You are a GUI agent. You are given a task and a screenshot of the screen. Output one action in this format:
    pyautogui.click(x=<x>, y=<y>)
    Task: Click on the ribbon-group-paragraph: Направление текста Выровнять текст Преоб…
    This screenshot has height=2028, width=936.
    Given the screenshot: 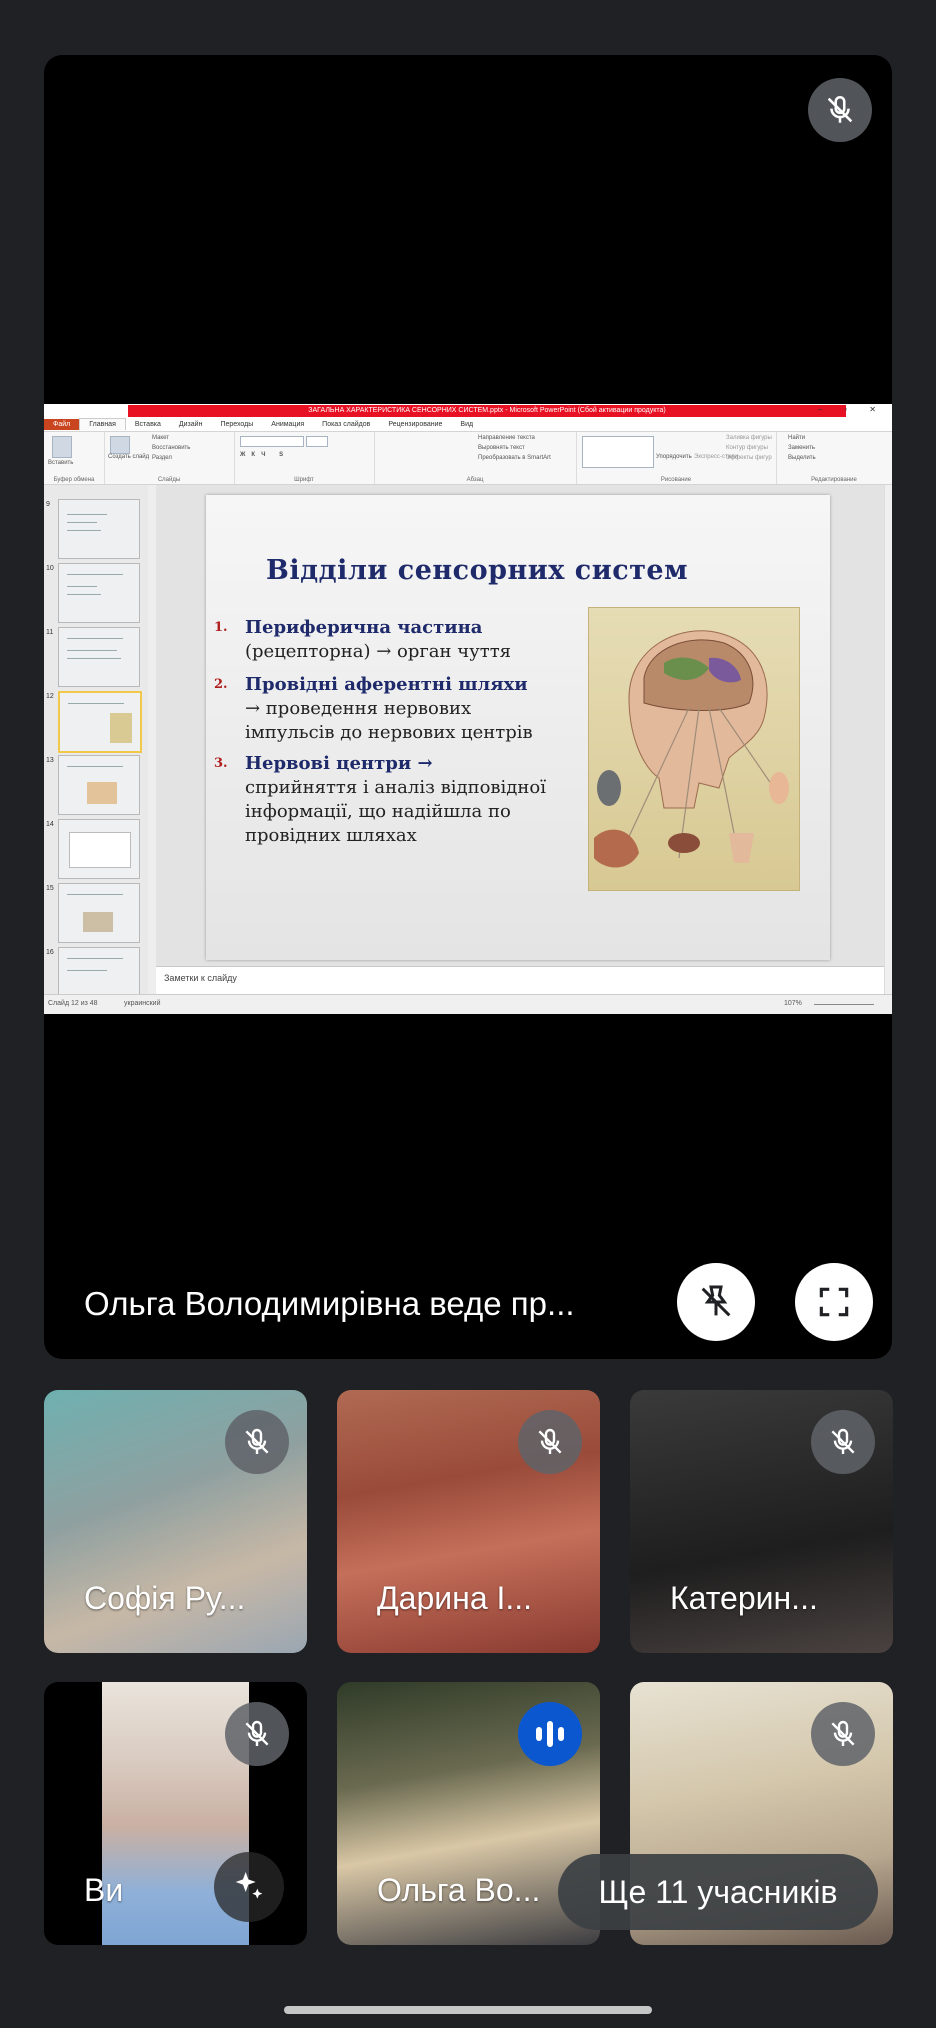 What is the action you would take?
    pyautogui.click(x=475, y=458)
    